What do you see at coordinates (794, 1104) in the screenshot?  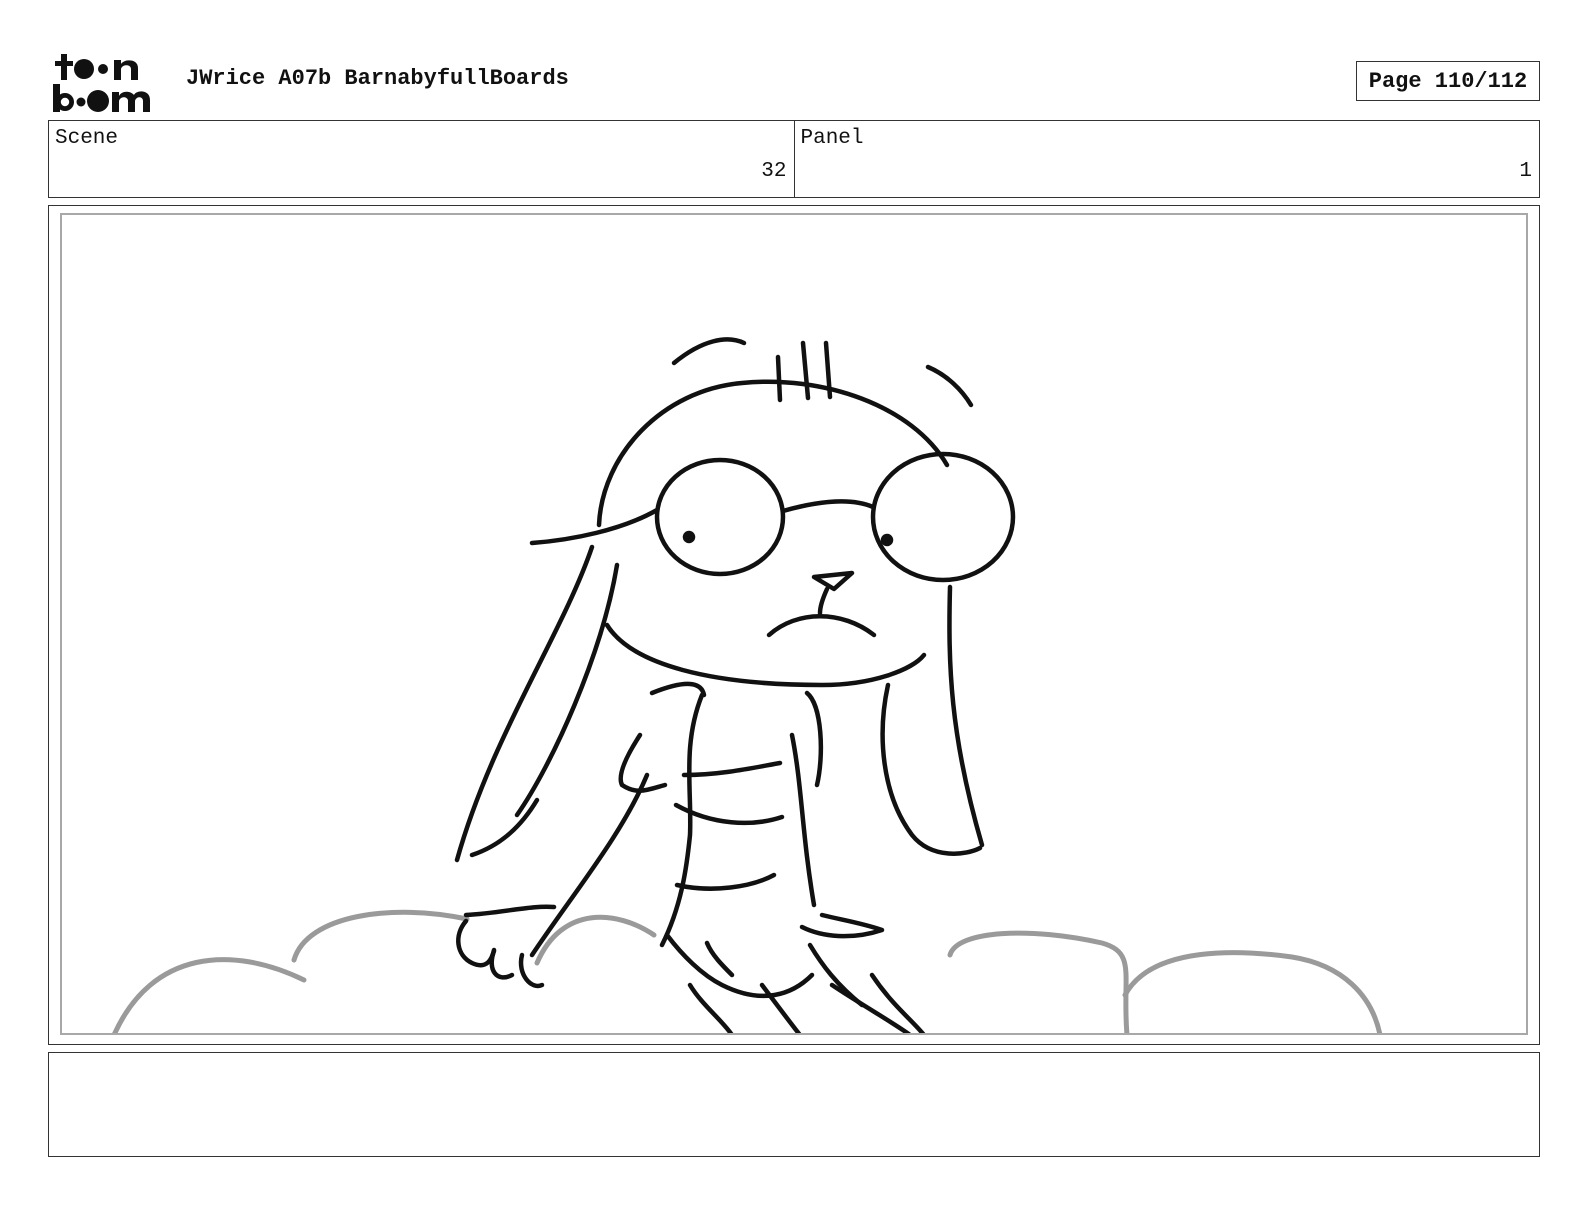 I see `caption-box` at bounding box center [794, 1104].